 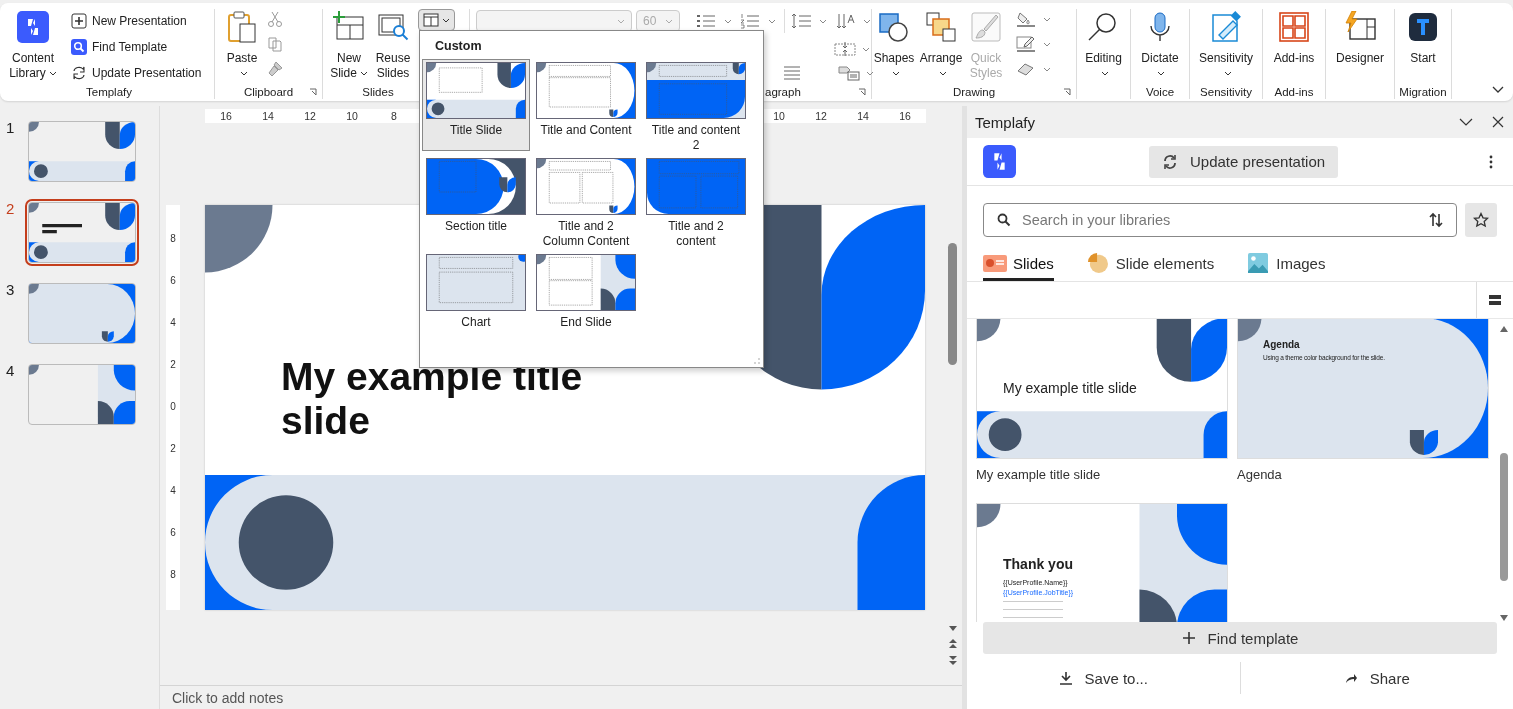 I want to click on font-size-value: 60, so click(x=650, y=21).